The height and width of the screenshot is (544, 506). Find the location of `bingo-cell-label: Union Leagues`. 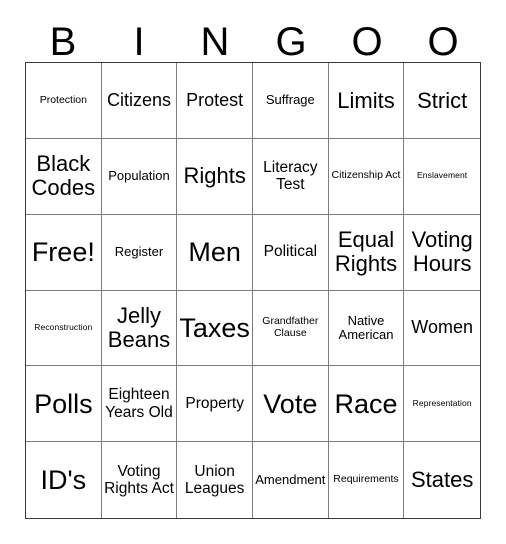

bingo-cell-label: Union Leagues is located at coordinates (214, 480).